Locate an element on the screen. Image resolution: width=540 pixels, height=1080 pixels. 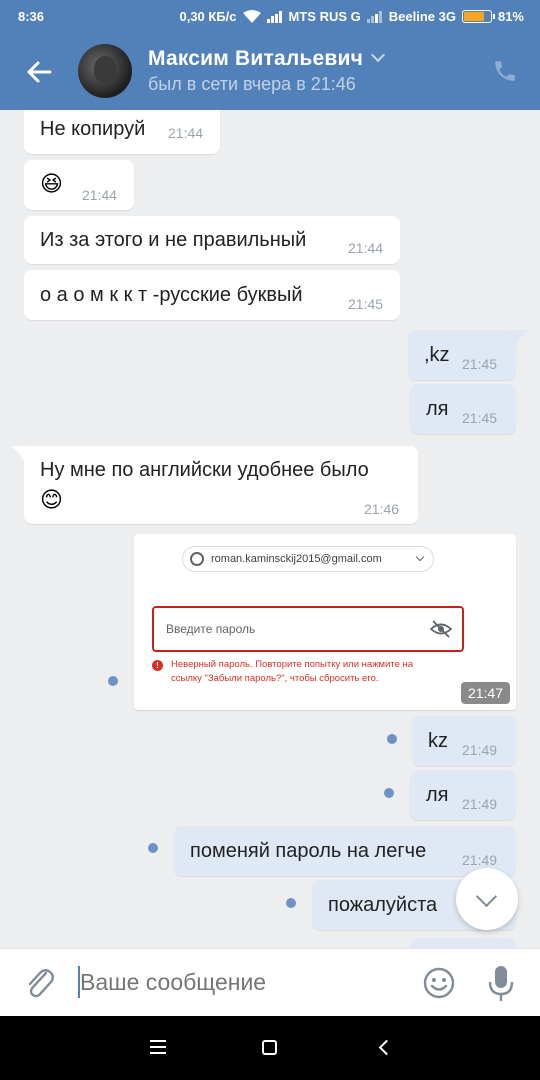
wifi-icon is located at coordinates (251, 16).